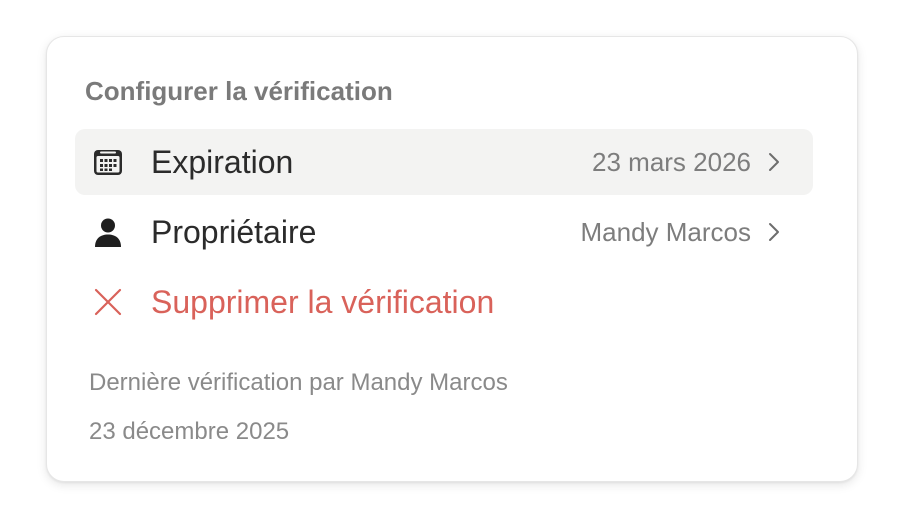 This screenshot has width=897, height=506. Describe the element at coordinates (444, 162) in the screenshot. I see `expiration-row: Expiration 23 mars 2026` at that location.